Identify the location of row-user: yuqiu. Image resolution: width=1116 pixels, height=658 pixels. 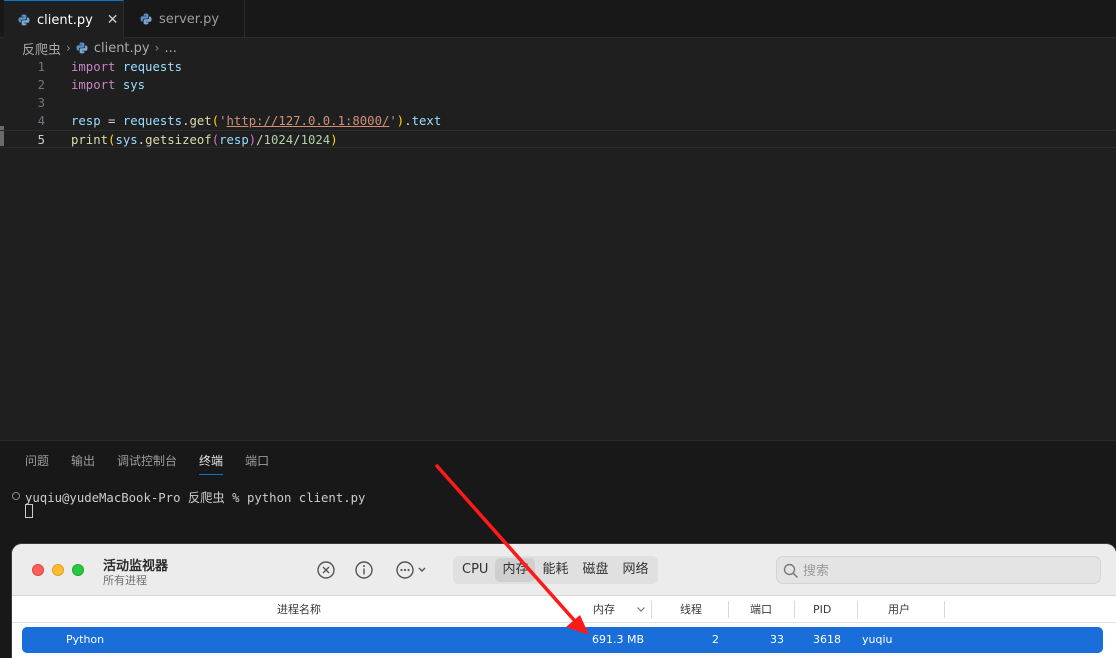
(877, 639).